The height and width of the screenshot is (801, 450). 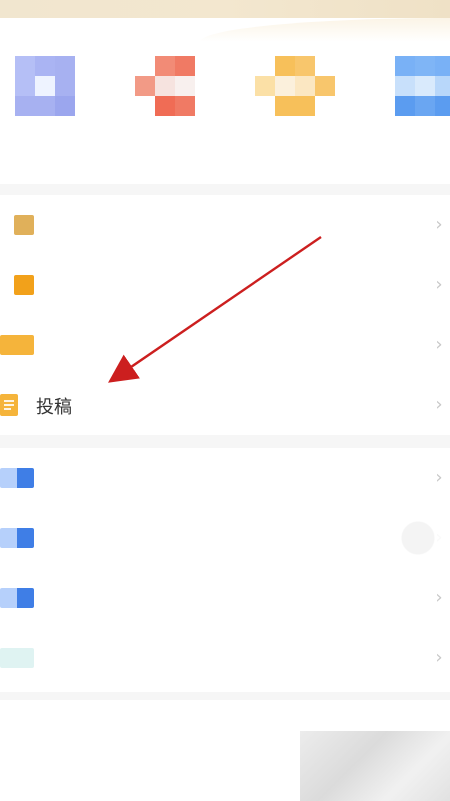 I want to click on submission-icon, so click(x=9, y=405).